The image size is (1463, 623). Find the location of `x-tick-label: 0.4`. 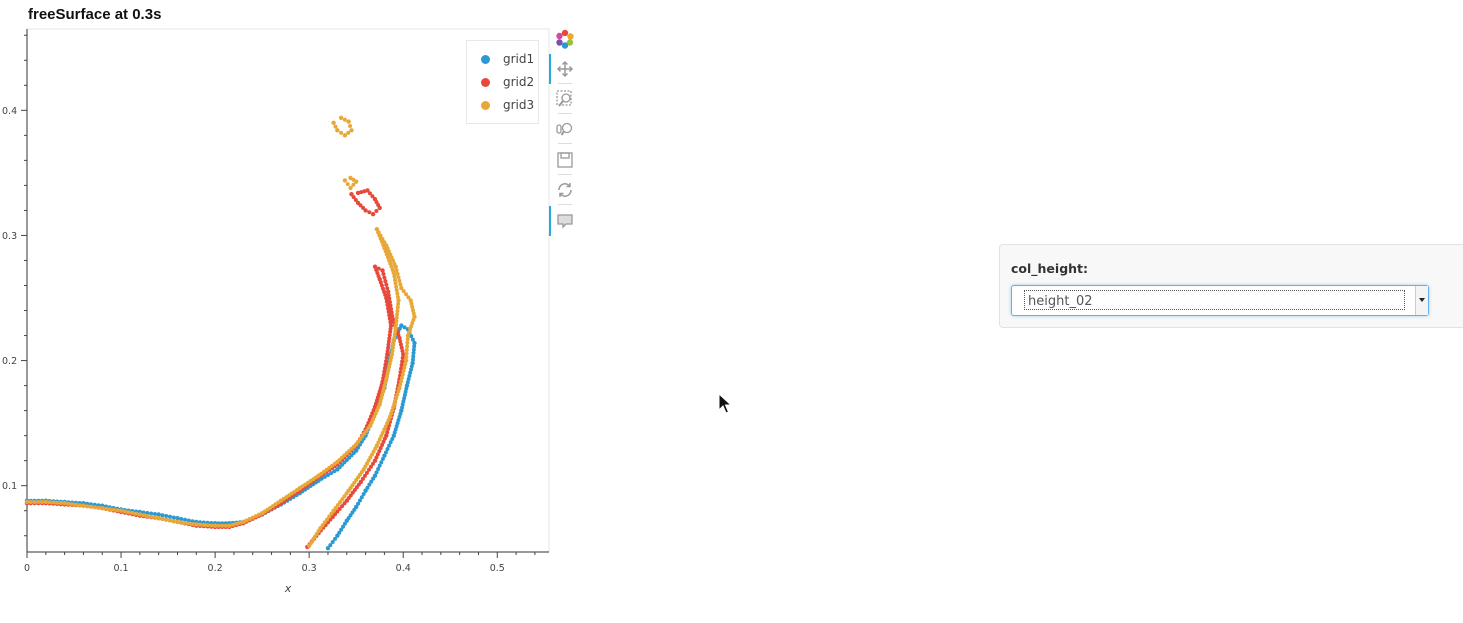

x-tick-label: 0.4 is located at coordinates (403, 568).